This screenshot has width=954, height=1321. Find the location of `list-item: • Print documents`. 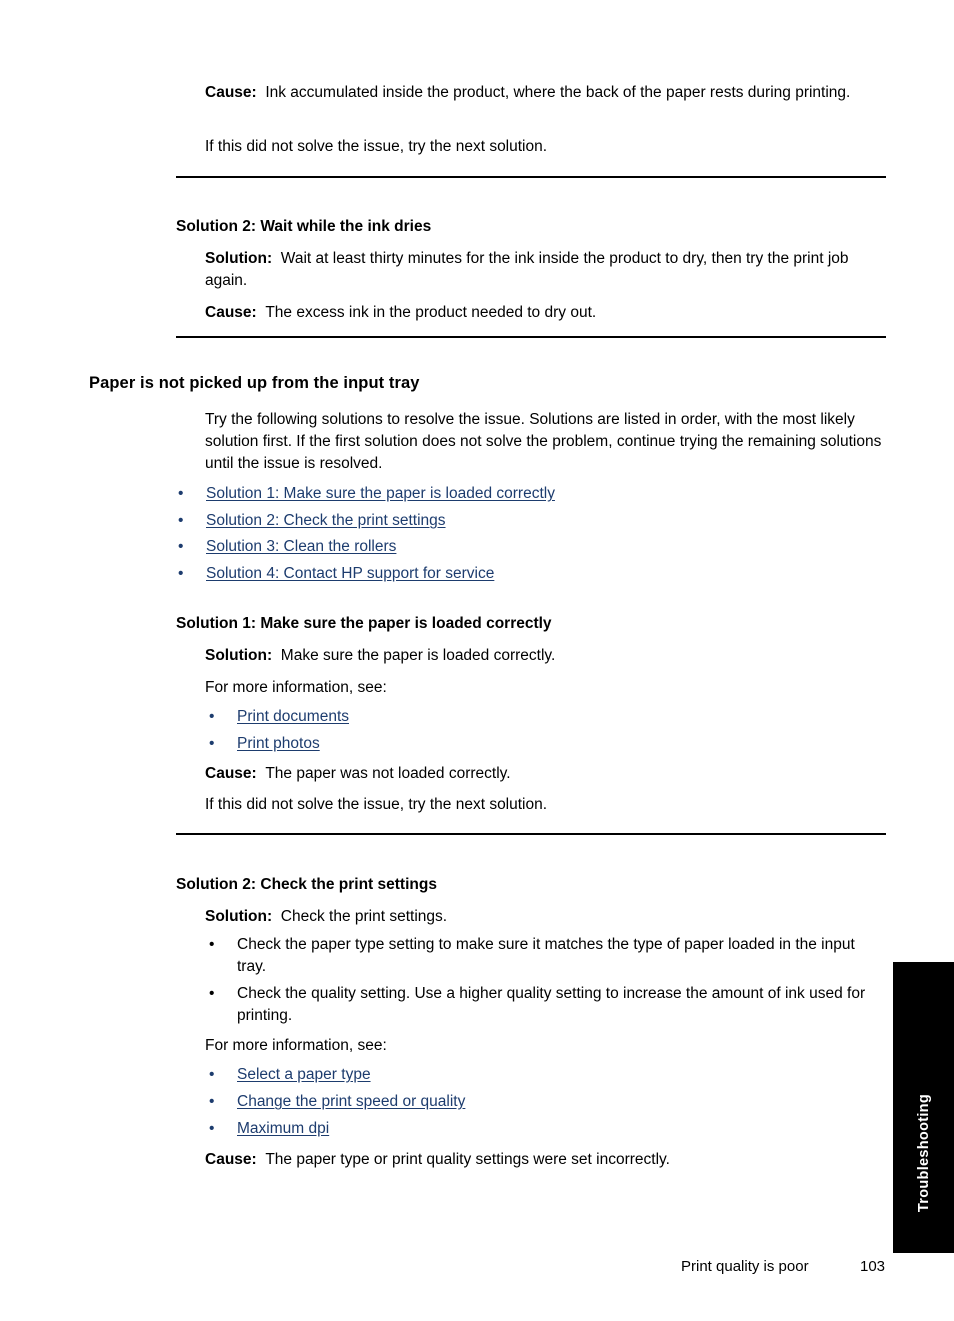

list-item: • Print documents is located at coordinates (544, 717).